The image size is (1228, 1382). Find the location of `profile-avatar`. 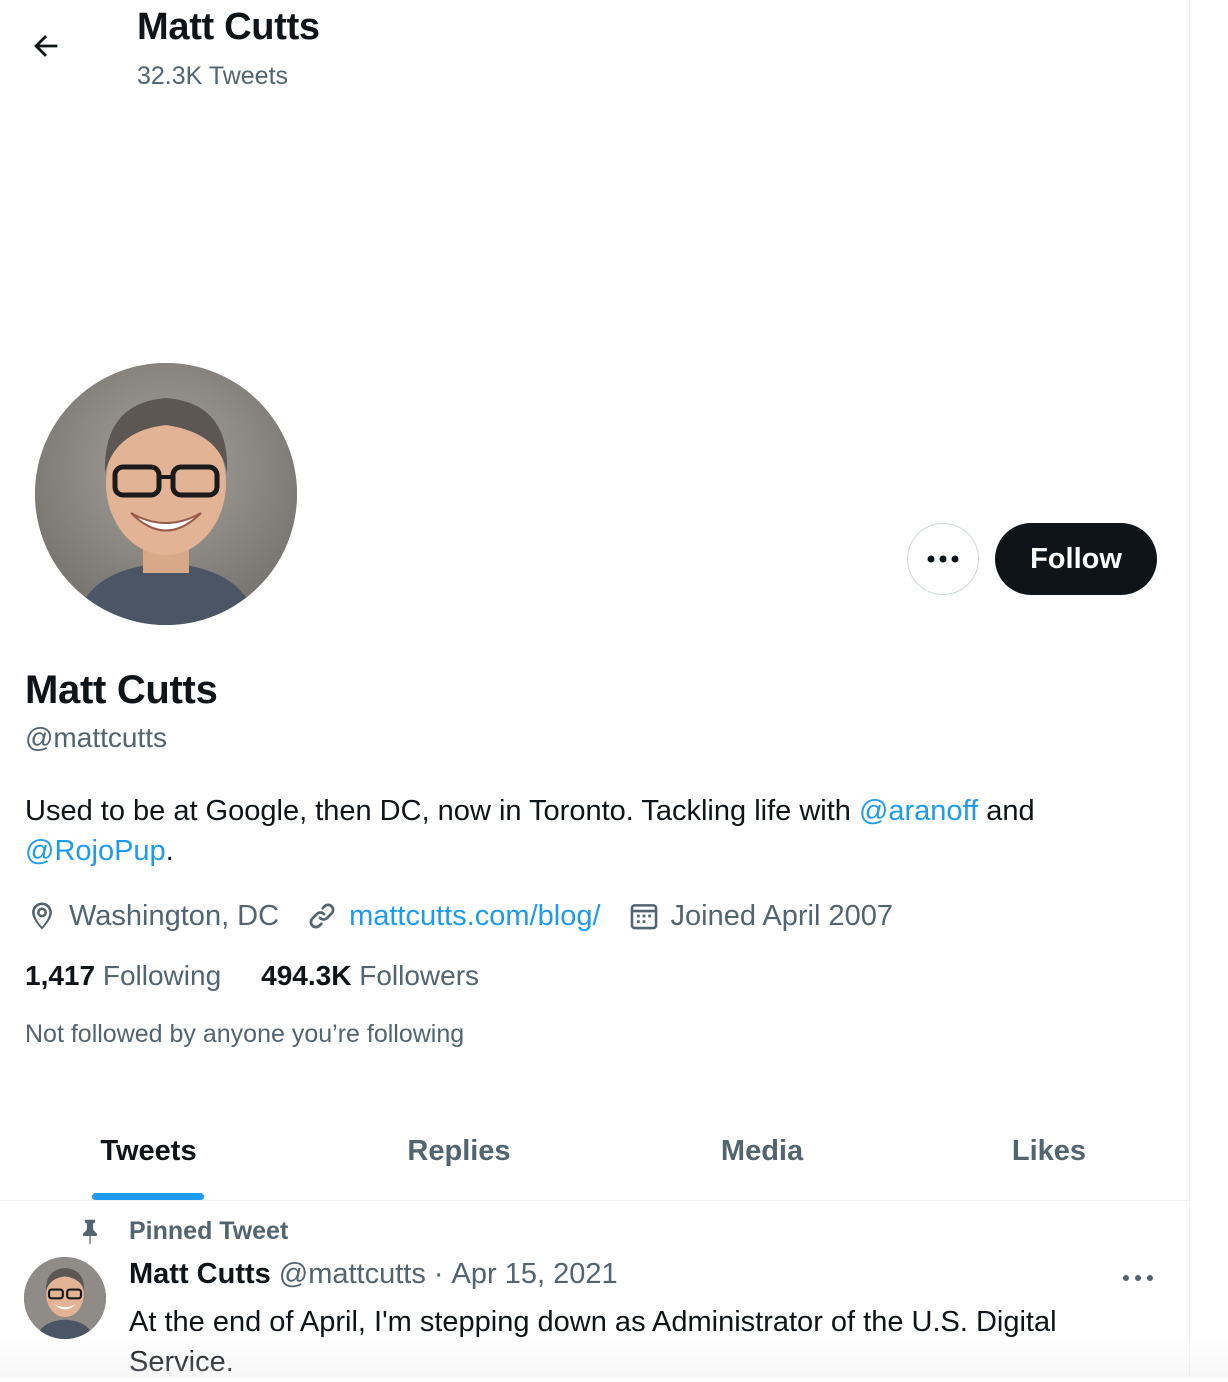

profile-avatar is located at coordinates (166, 494).